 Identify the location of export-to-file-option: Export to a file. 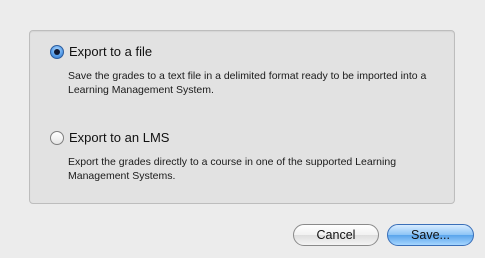
(101, 51).